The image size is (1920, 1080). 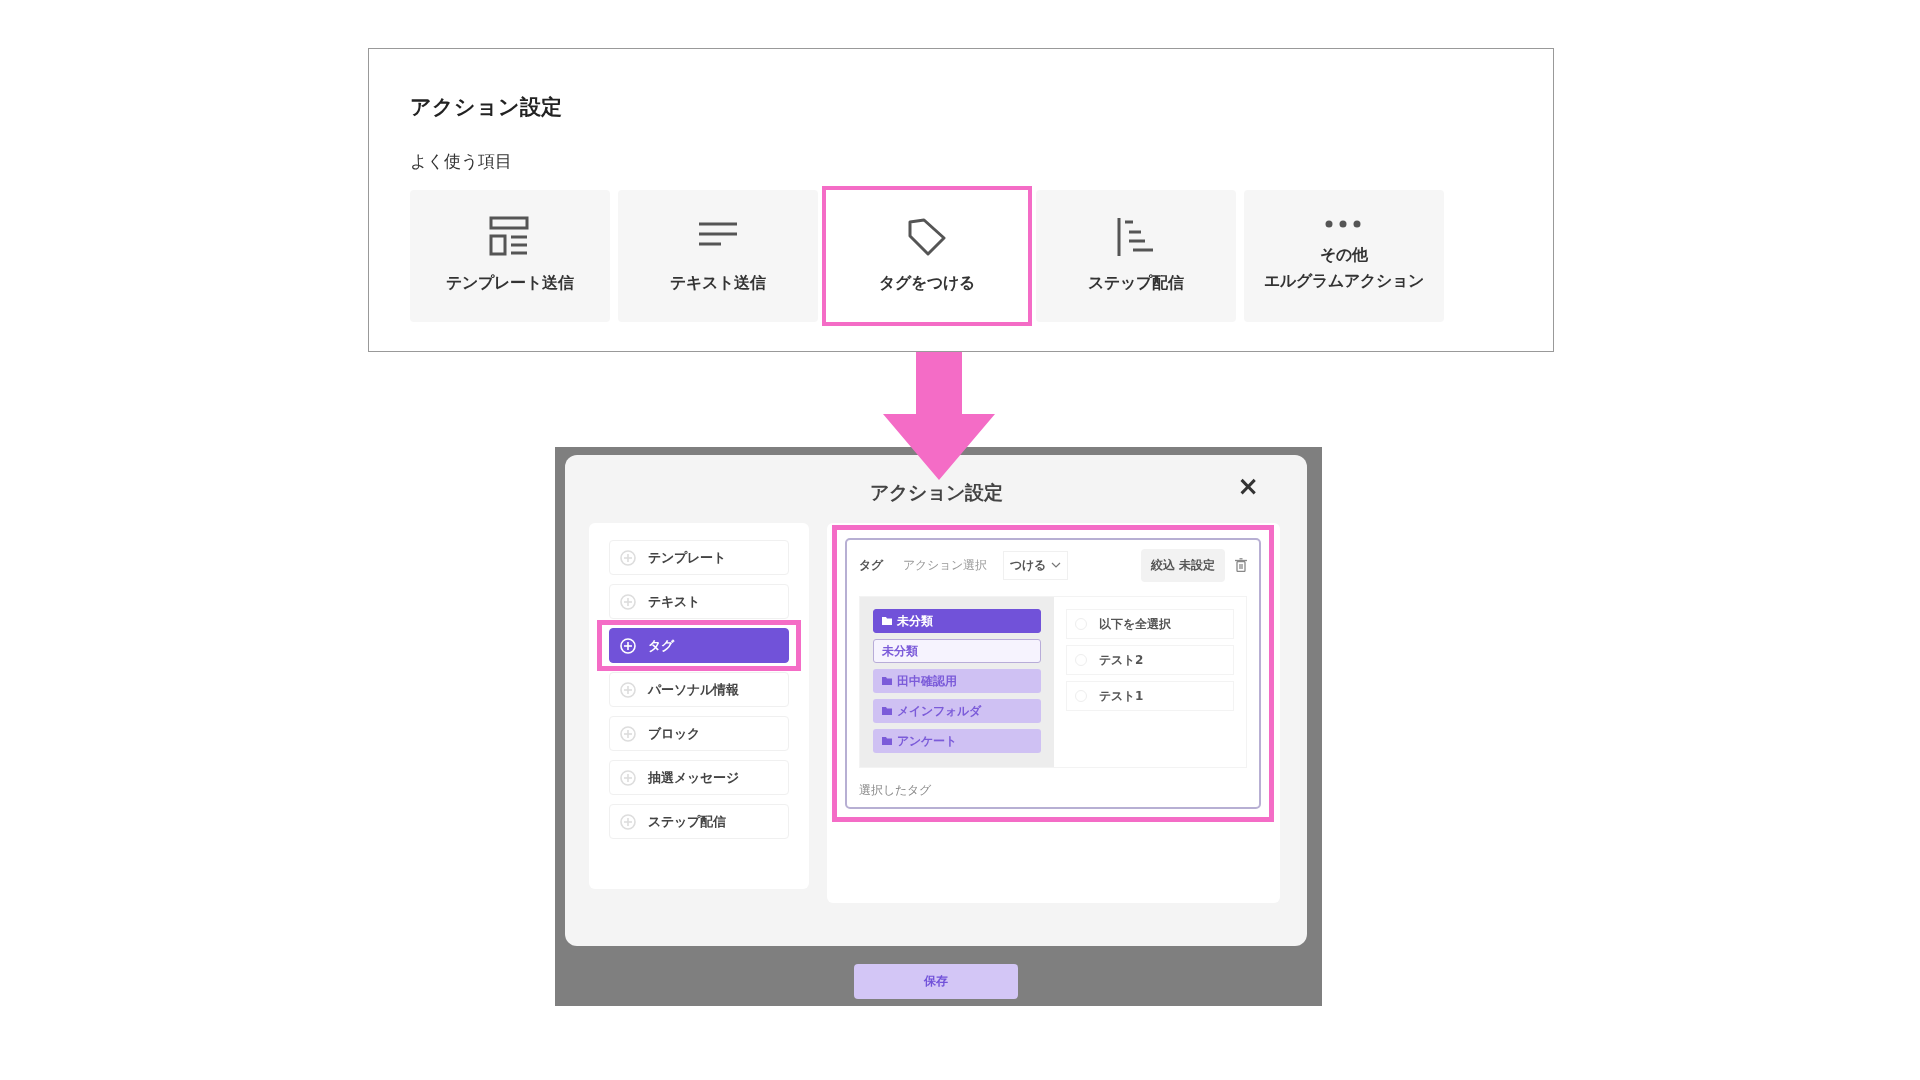 What do you see at coordinates (957, 651) in the screenshot?
I see `tag-group-item: 未分類` at bounding box center [957, 651].